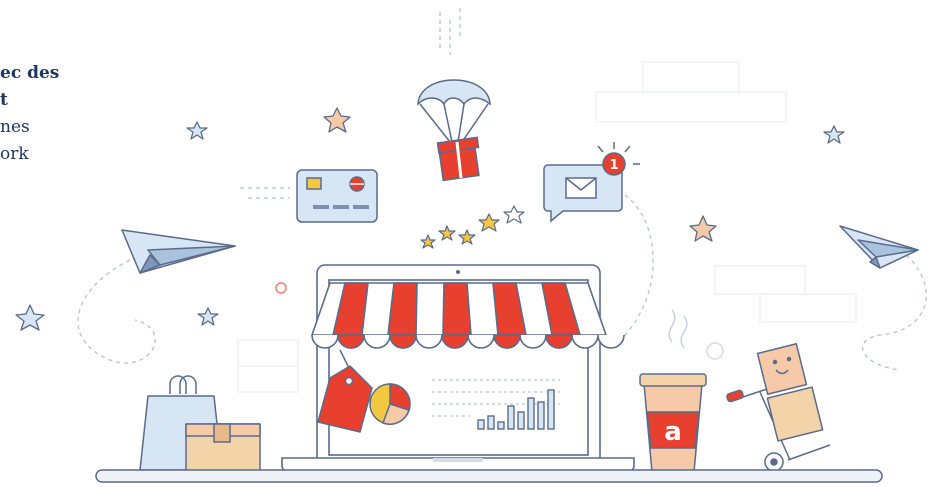 This screenshot has height=487, width=941. What do you see at coordinates (454, 130) in the screenshot?
I see `parachute-gift-icon` at bounding box center [454, 130].